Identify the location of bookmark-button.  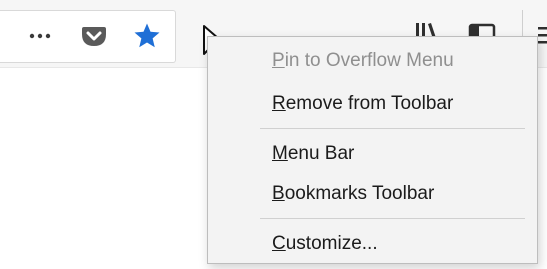
(147, 36).